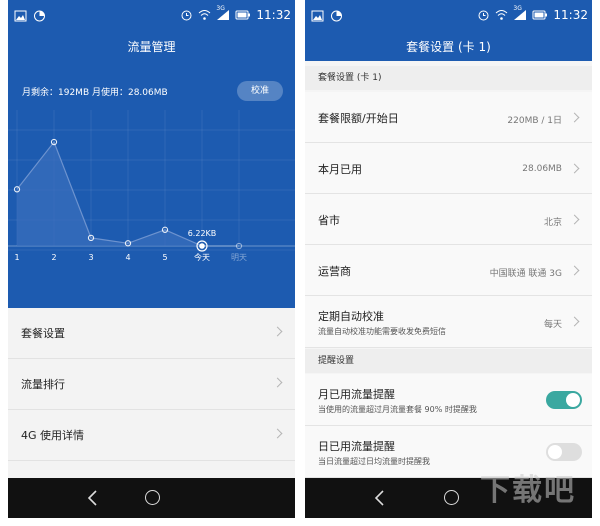  Describe the element at coordinates (202, 246) in the screenshot. I see `data-point` at that location.